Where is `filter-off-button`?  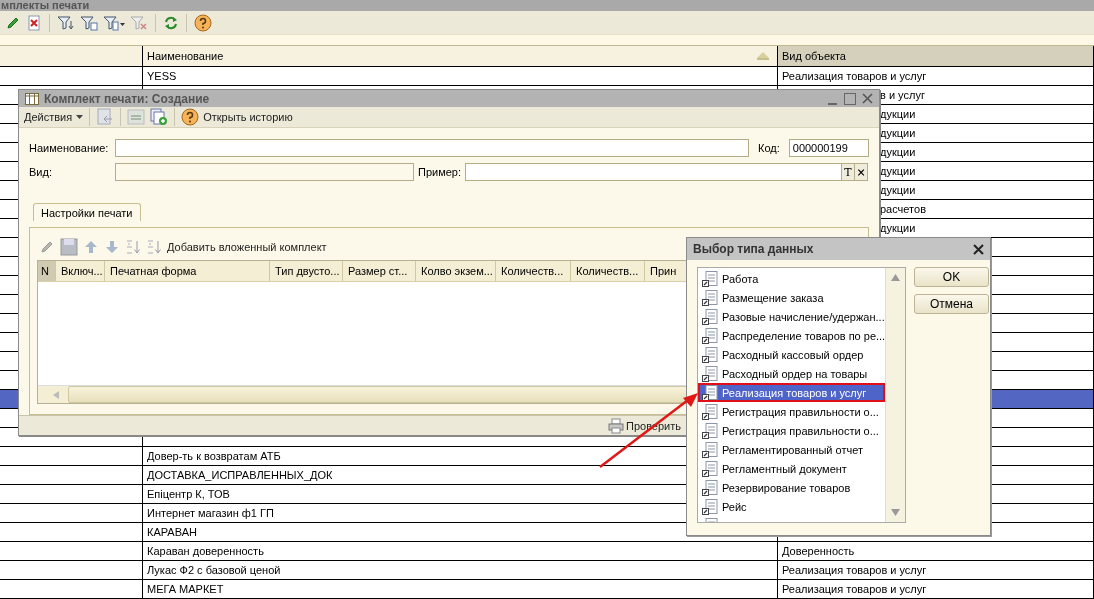 filter-off-button is located at coordinates (139, 22).